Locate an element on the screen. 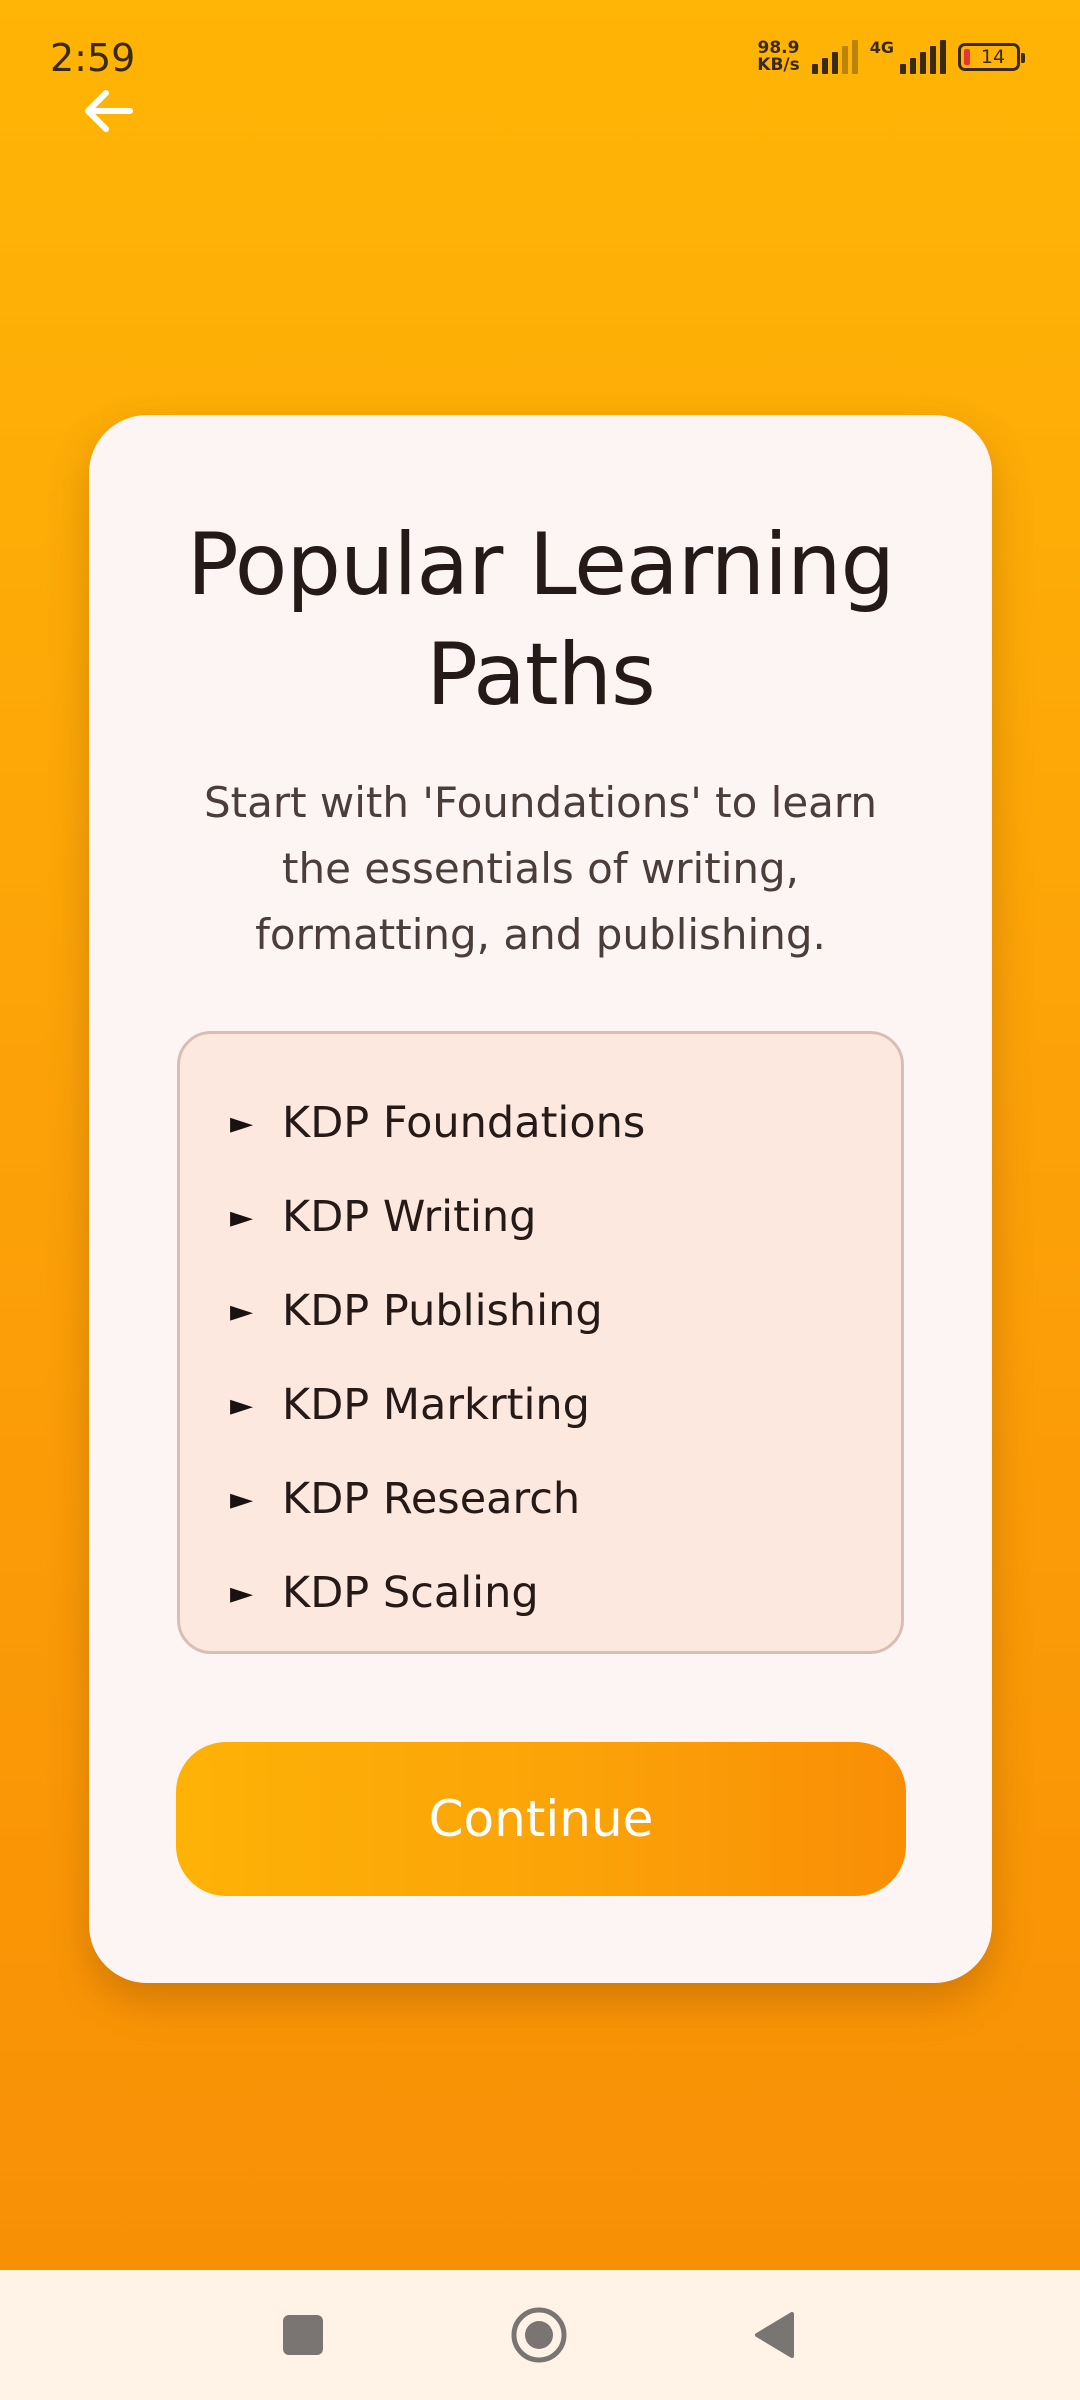 Image resolution: width=1080 pixels, height=2400 pixels. path-item-research: ► KDP Research is located at coordinates (565, 1499).